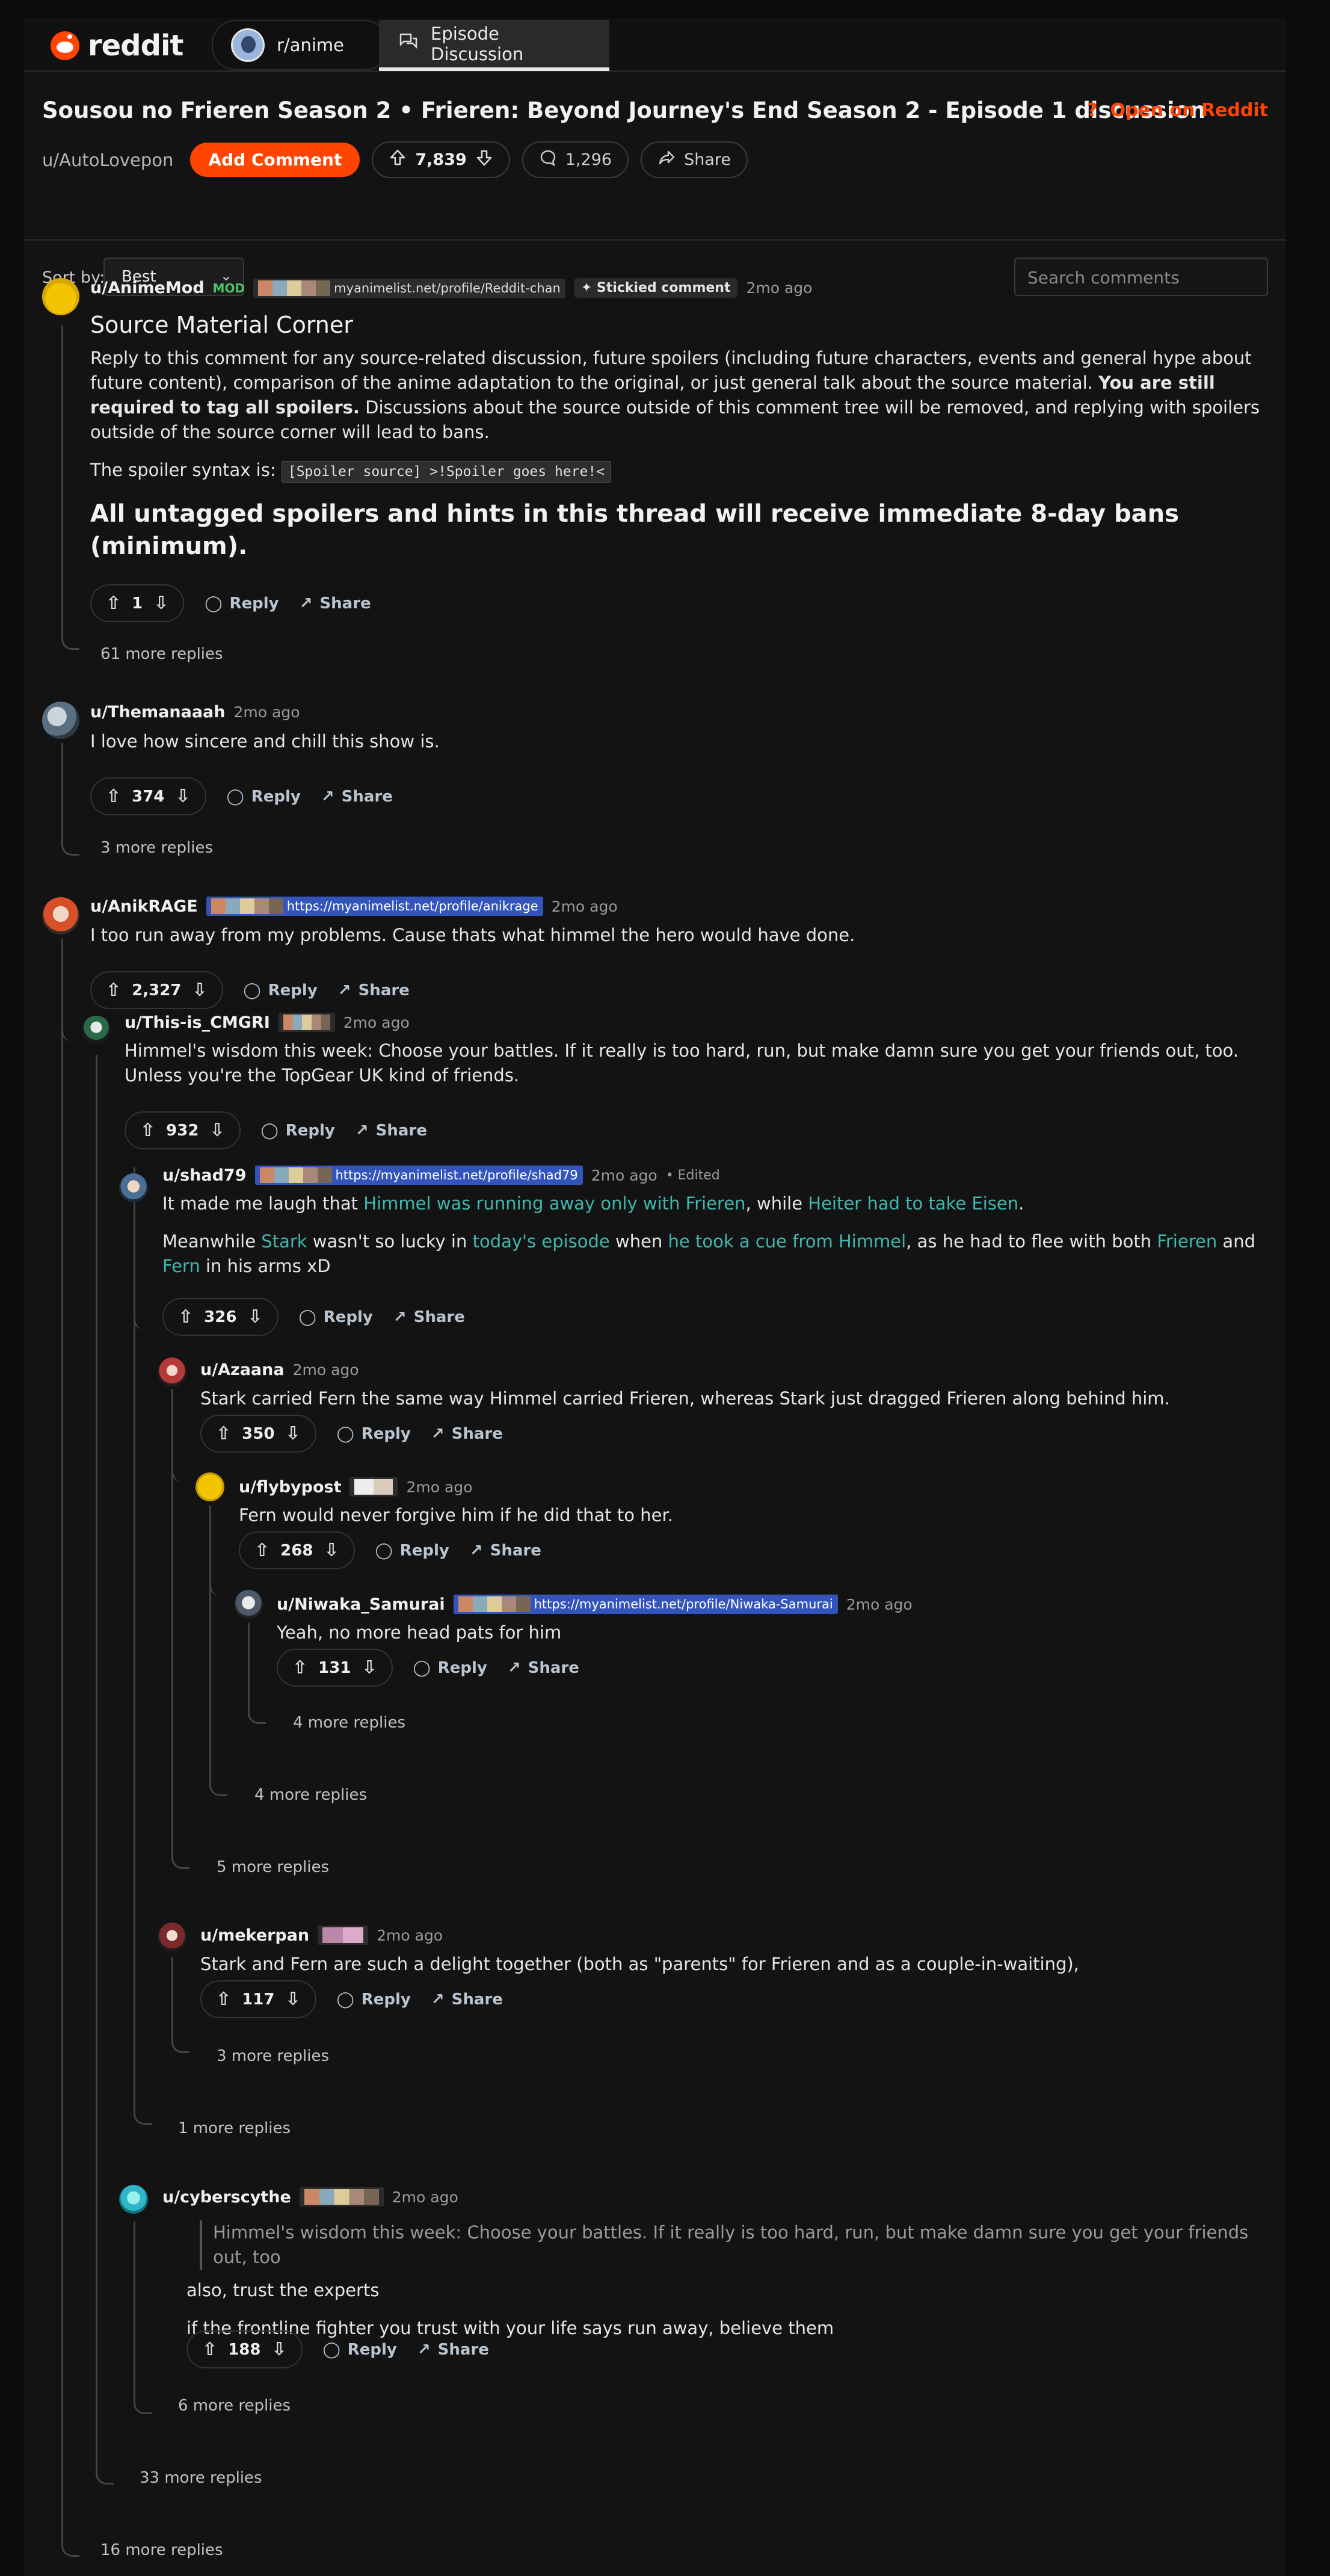 This screenshot has height=2576, width=1330. What do you see at coordinates (234, 2406) in the screenshot?
I see `more-replies-link: 6 more replies` at bounding box center [234, 2406].